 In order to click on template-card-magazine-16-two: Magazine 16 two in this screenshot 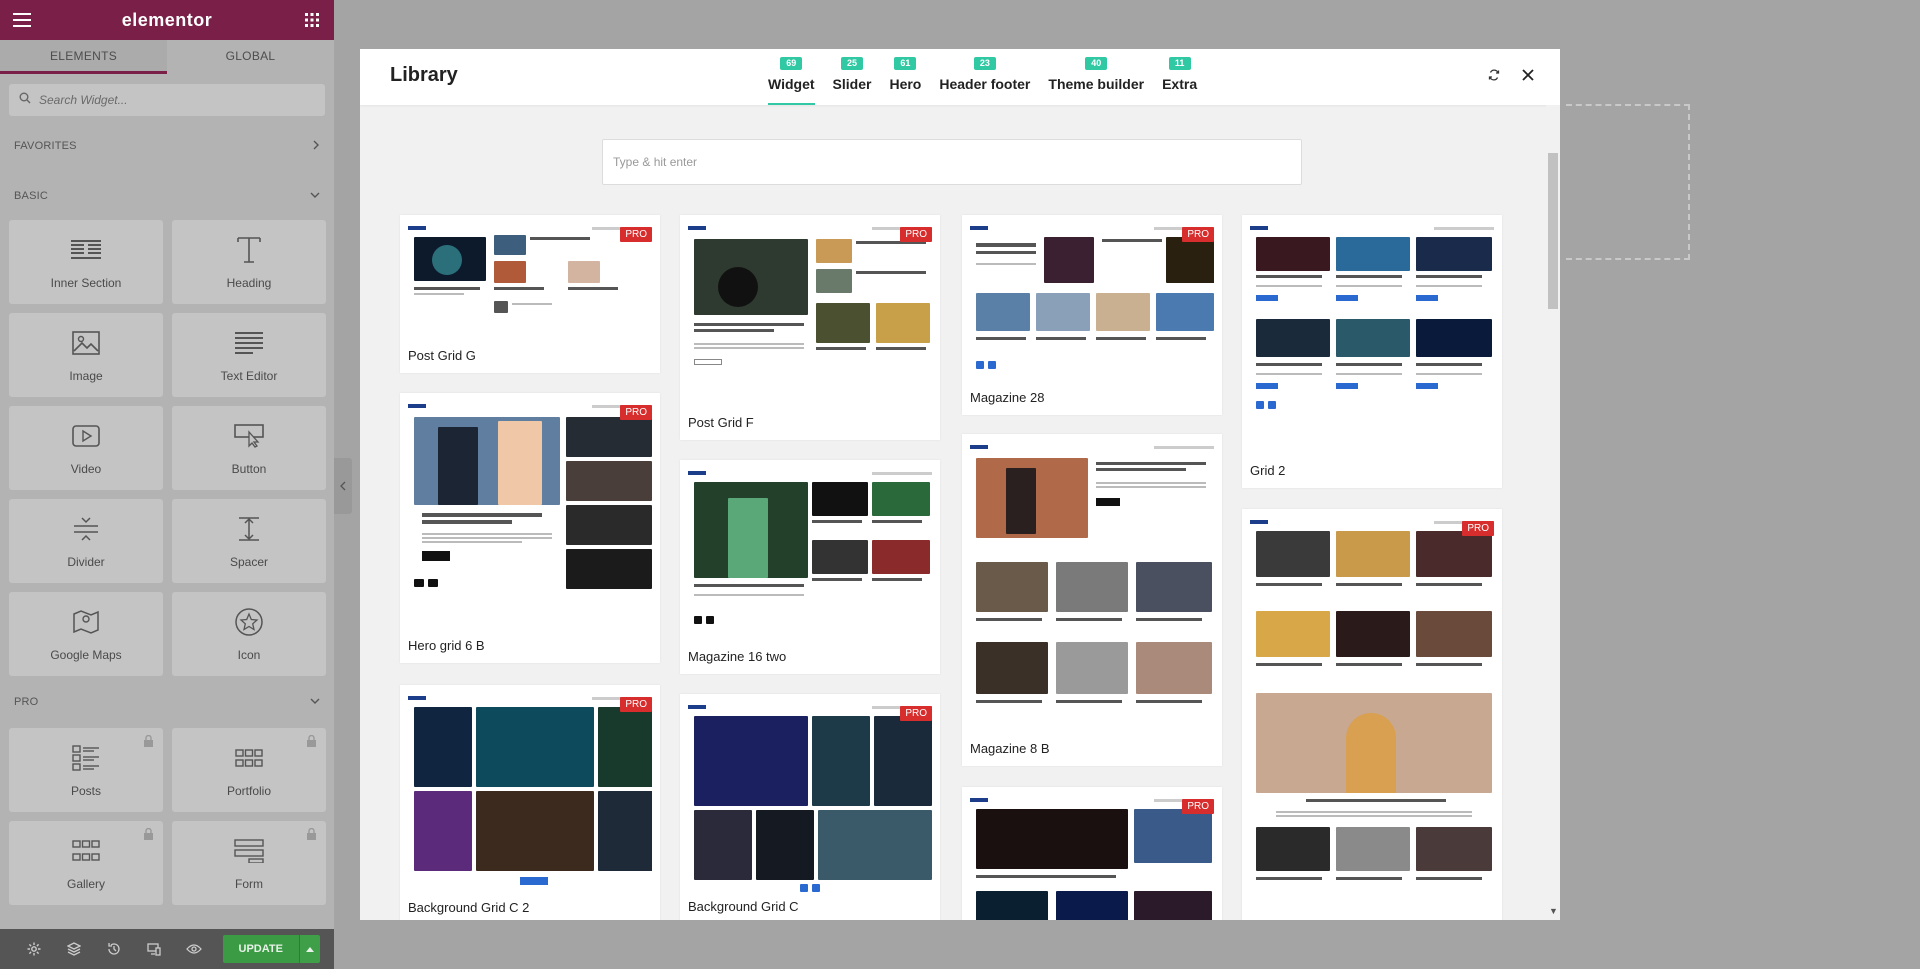, I will do `click(810, 567)`.